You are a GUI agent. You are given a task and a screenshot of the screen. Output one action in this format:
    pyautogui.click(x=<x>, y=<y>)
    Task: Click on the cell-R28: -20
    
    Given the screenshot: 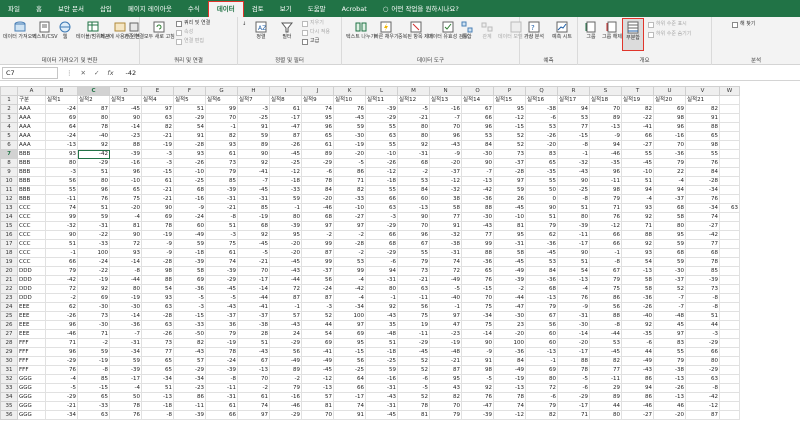 What is the action you would take?
    pyautogui.click(x=573, y=343)
    